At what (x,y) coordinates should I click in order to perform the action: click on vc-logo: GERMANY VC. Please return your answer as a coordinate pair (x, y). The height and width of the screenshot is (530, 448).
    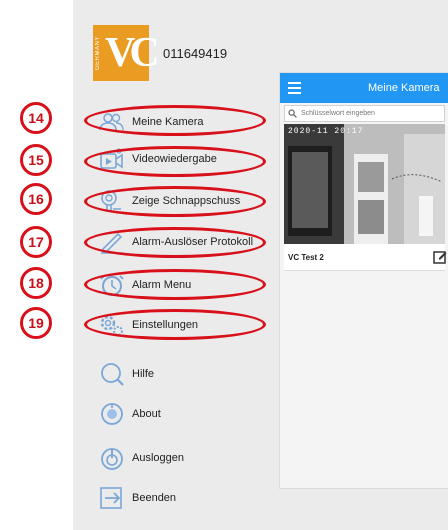
    Looking at the image, I should click on (126, 53).